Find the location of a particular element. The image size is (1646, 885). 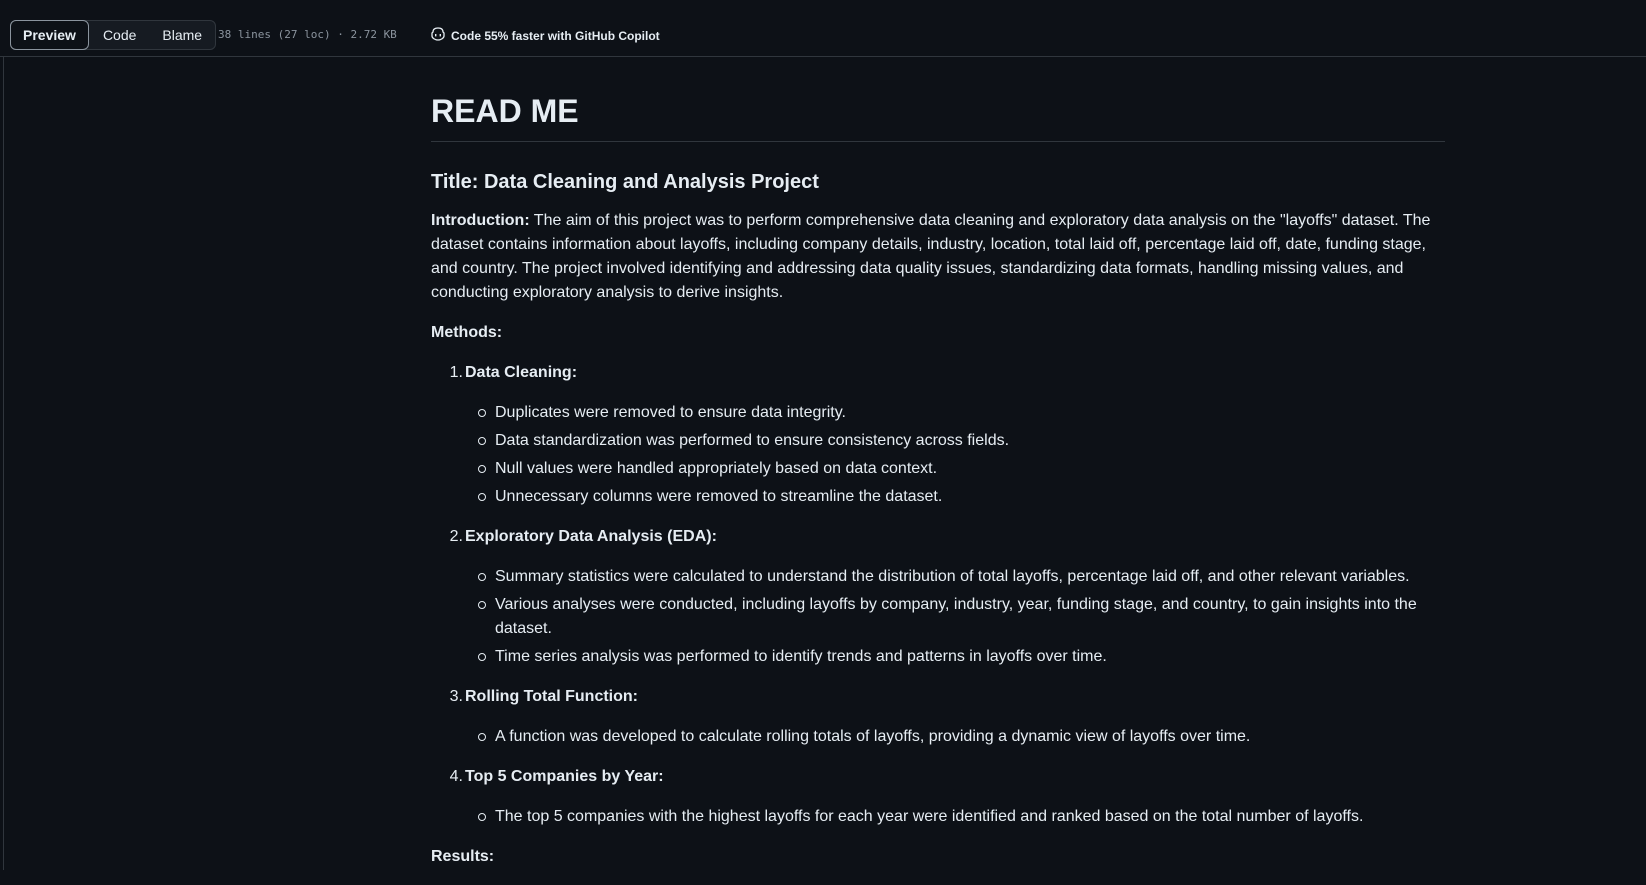

view-mode-switcher: Preview Code Blame is located at coordinates (113, 35).